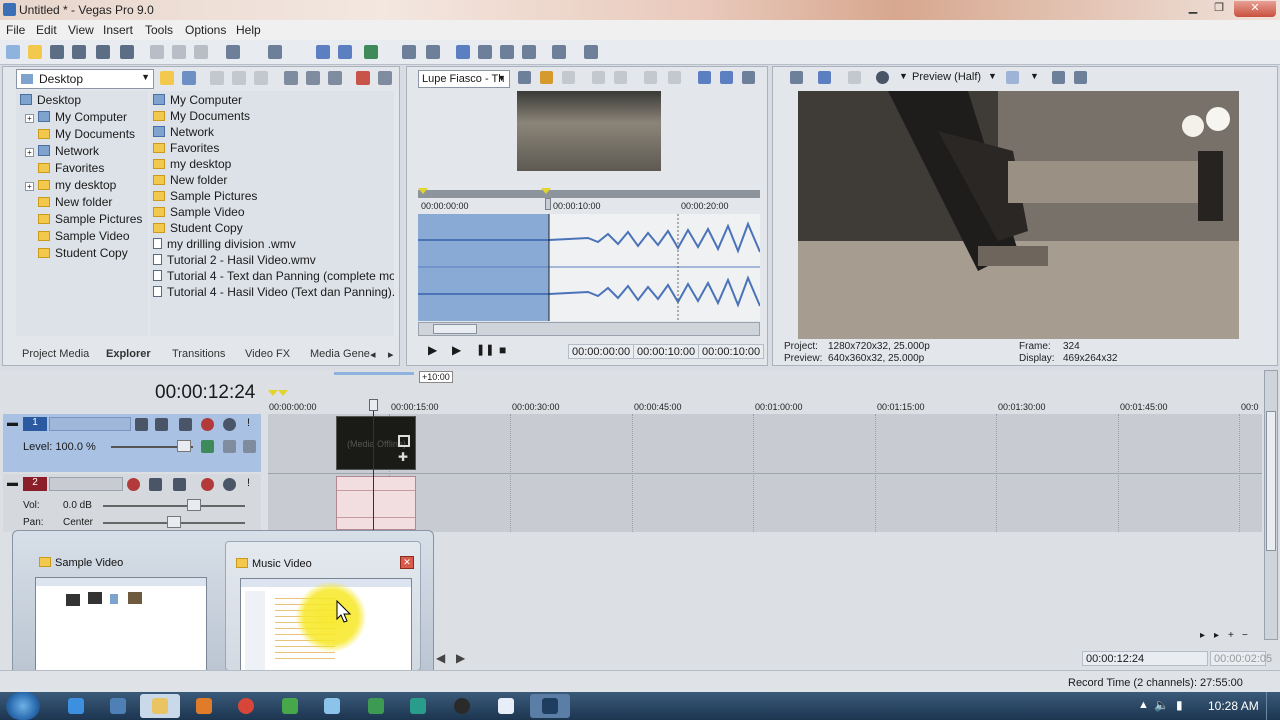  What do you see at coordinates (340, 354) in the screenshot?
I see `tab-media-generators: Media Gene` at bounding box center [340, 354].